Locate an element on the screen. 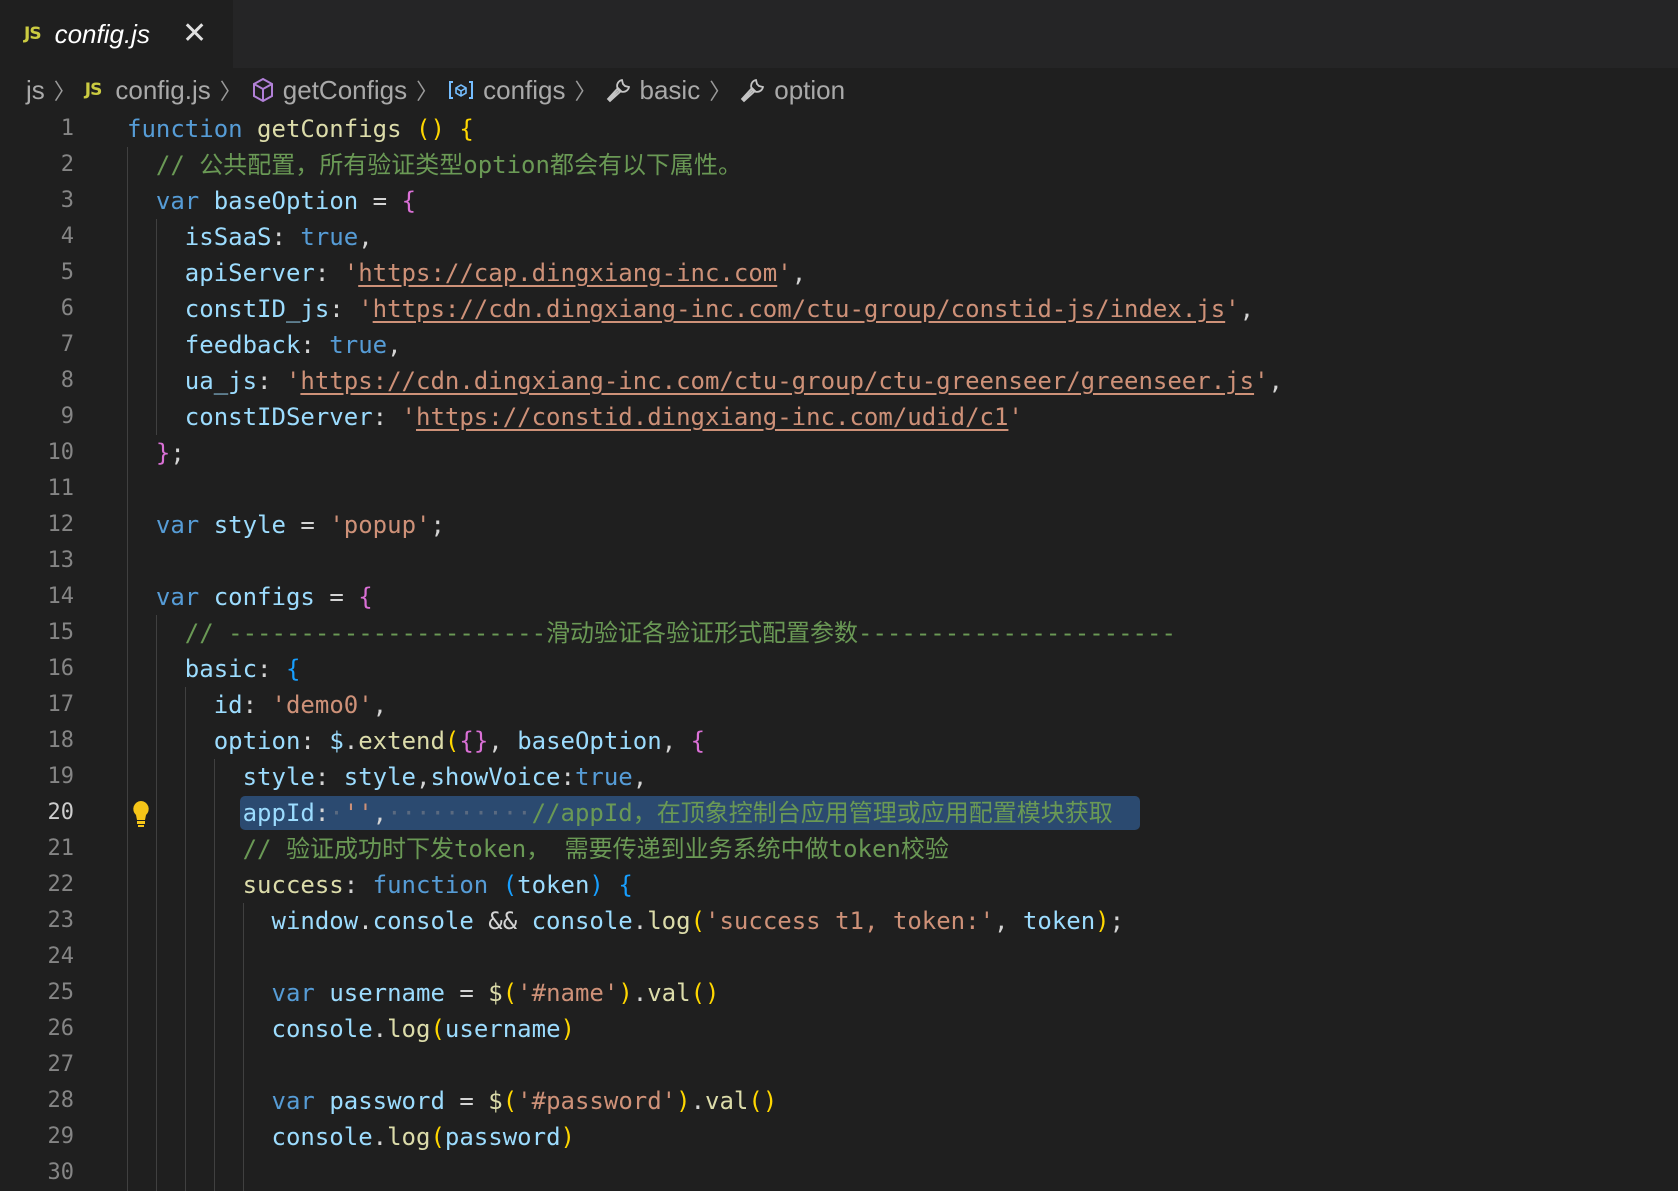 The width and height of the screenshot is (1678, 1191). token-keyword: var is located at coordinates (293, 1101).